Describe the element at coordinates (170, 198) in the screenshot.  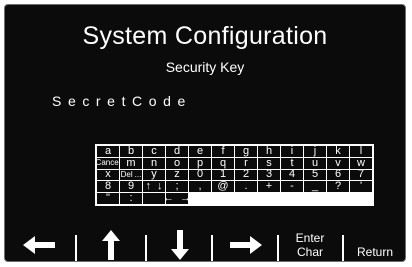
I see `cursor-left-key: ←` at that location.